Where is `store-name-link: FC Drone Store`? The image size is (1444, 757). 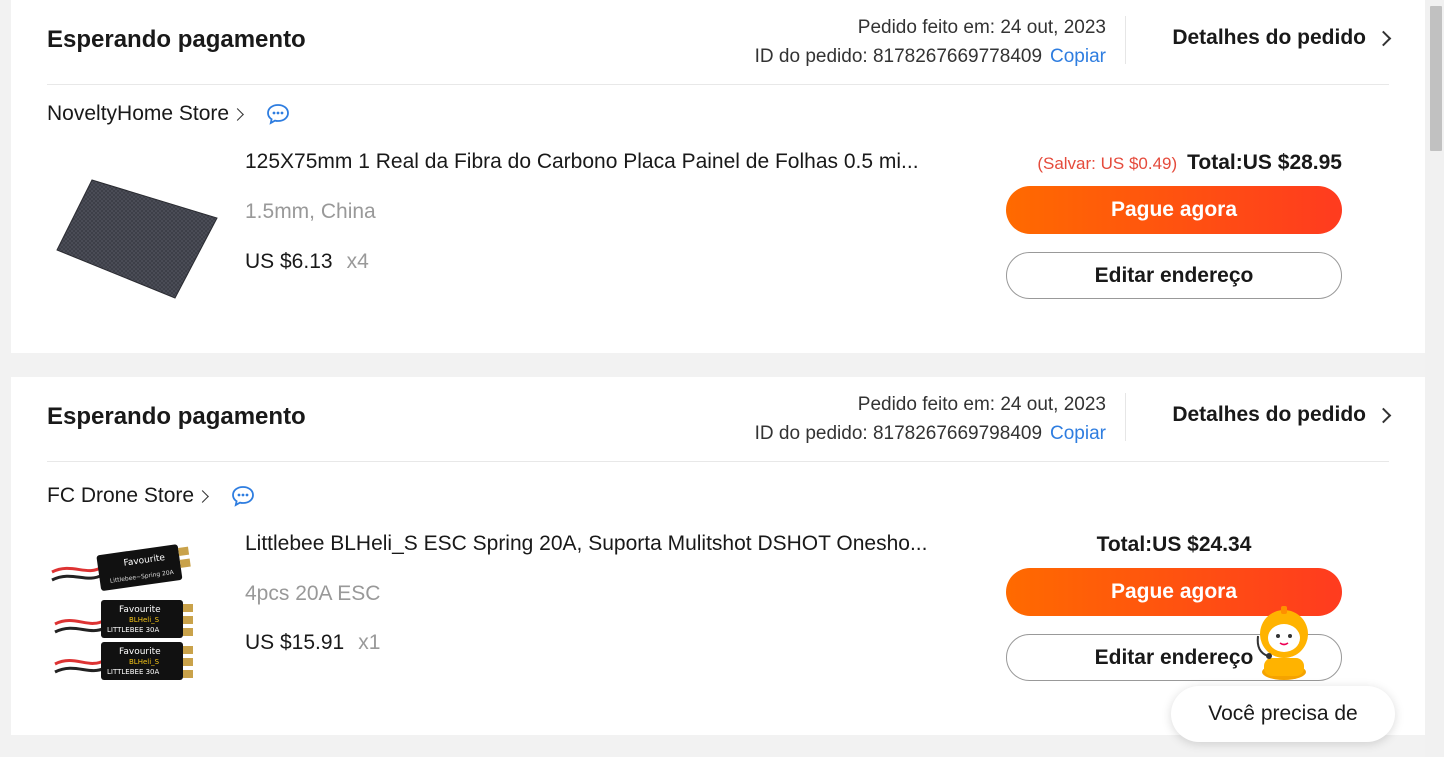
store-name-link: FC Drone Store is located at coordinates (120, 496).